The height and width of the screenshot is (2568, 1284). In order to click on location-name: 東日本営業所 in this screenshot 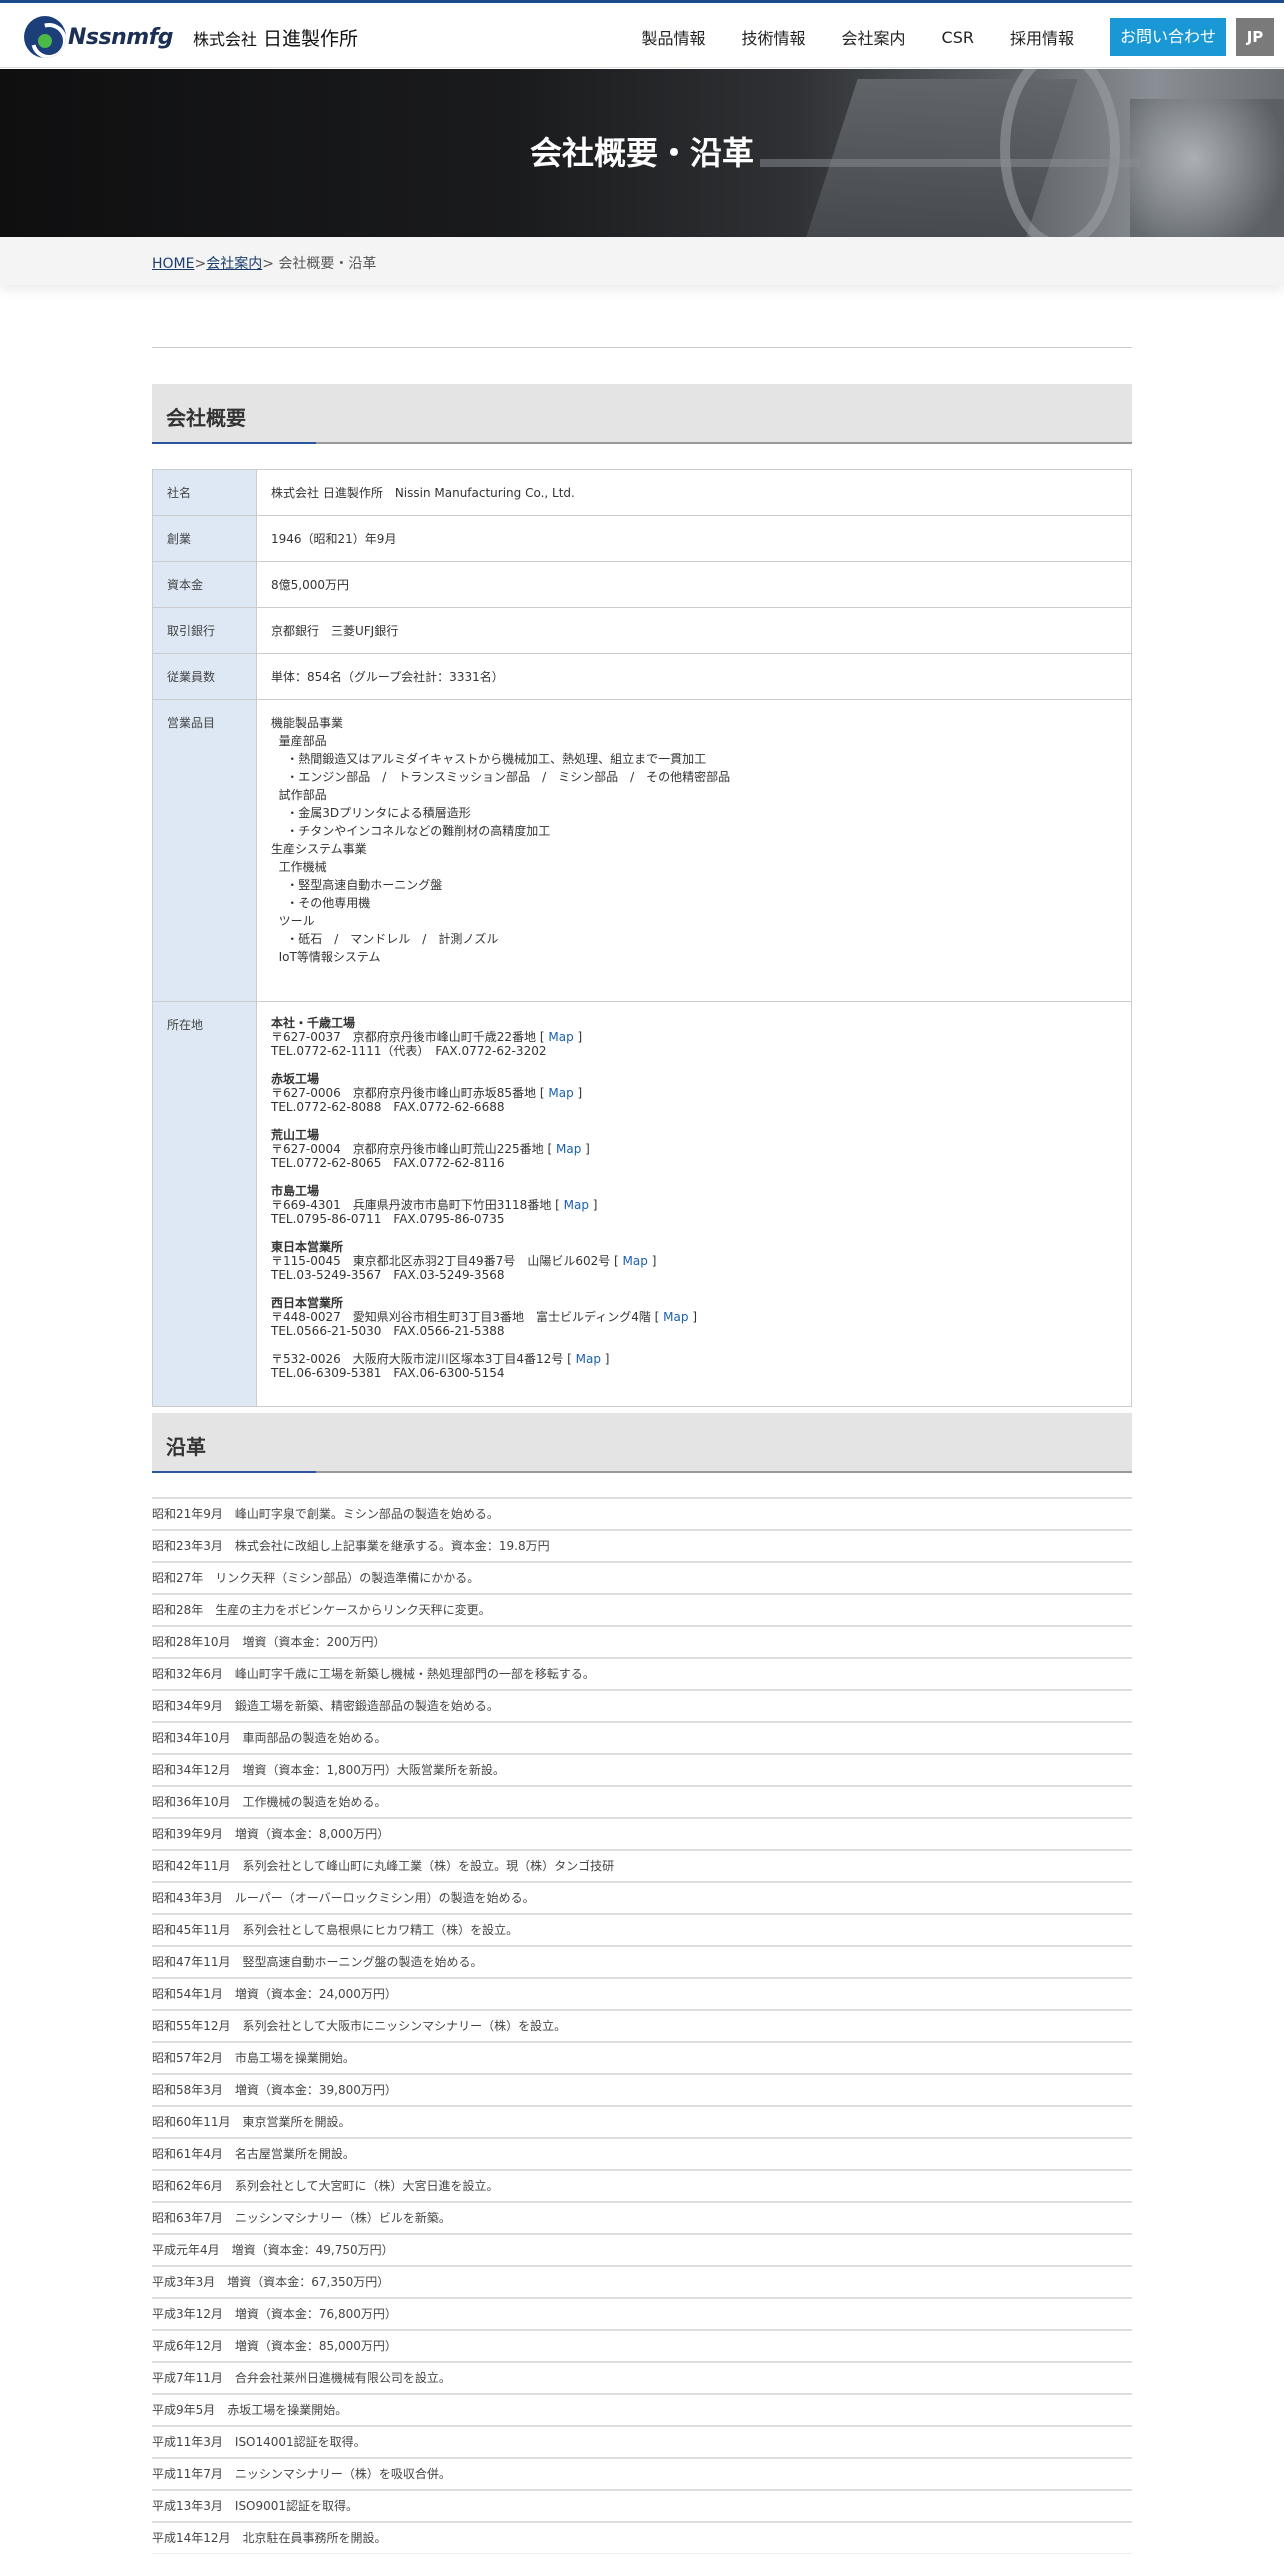, I will do `click(307, 1247)`.